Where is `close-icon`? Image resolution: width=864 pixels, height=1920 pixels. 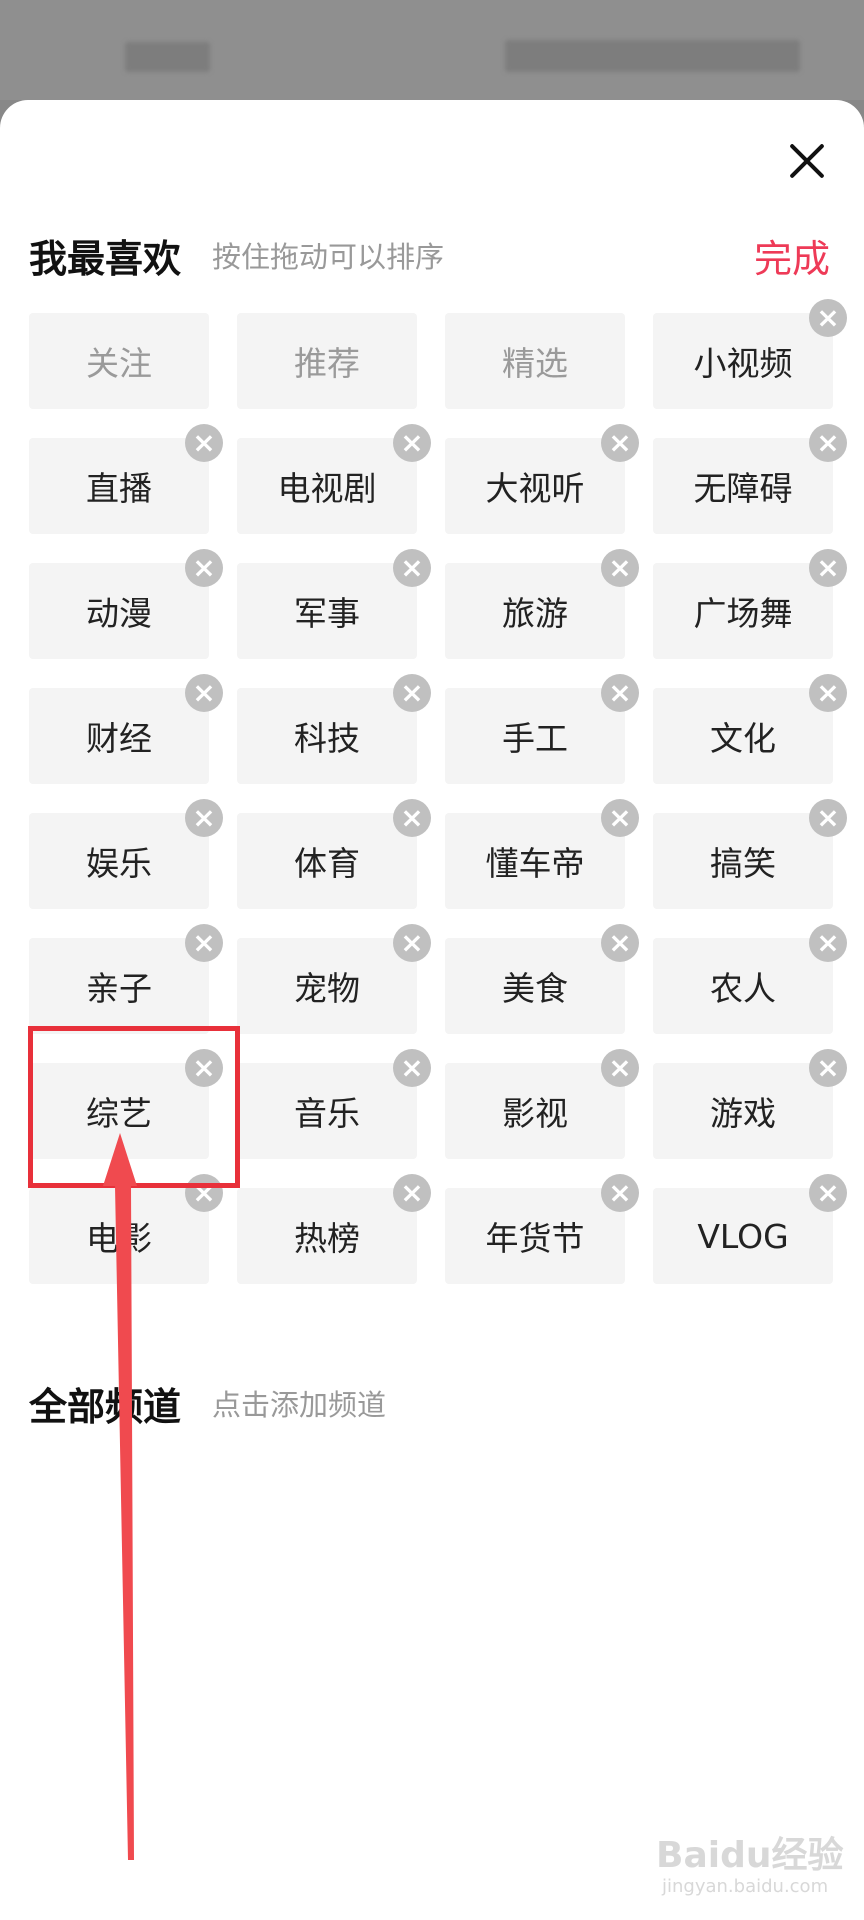
close-icon is located at coordinates (807, 161).